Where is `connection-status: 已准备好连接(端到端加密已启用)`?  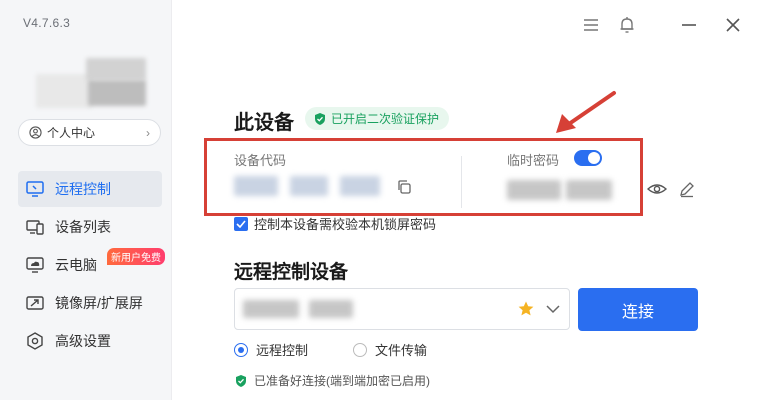 connection-status: 已准备好连接(端到端加密已启用) is located at coordinates (332, 380).